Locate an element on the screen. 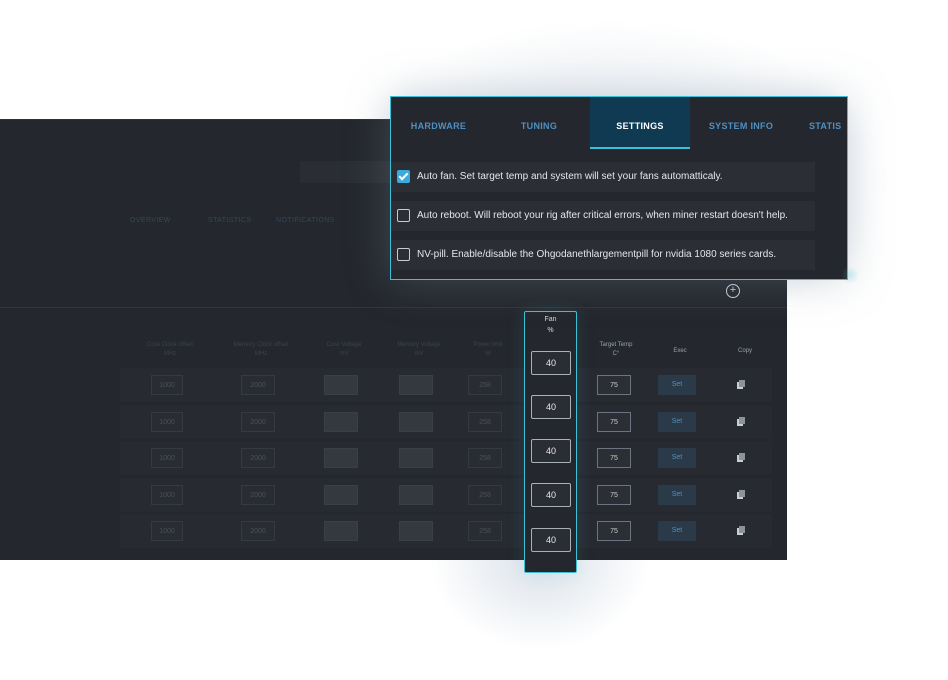 This screenshot has width=948, height=680. col-head-mem-clock: Memory Clock offset MHz is located at coordinates (261, 349).